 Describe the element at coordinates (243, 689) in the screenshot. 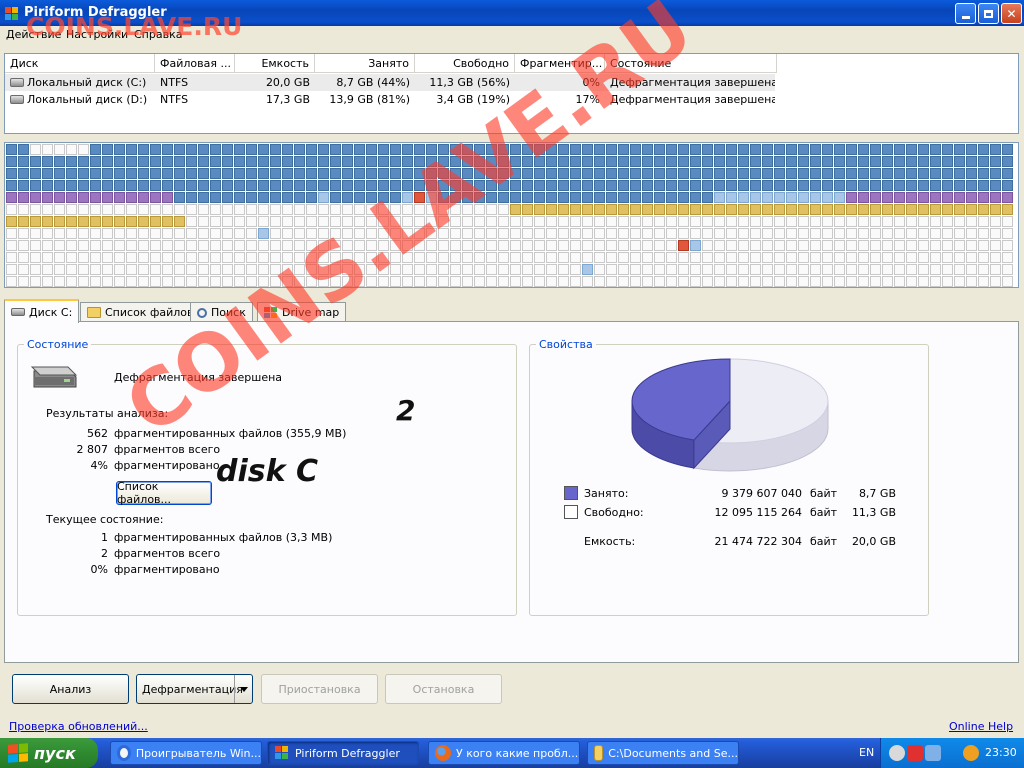

I see `defrag-dropdown` at that location.